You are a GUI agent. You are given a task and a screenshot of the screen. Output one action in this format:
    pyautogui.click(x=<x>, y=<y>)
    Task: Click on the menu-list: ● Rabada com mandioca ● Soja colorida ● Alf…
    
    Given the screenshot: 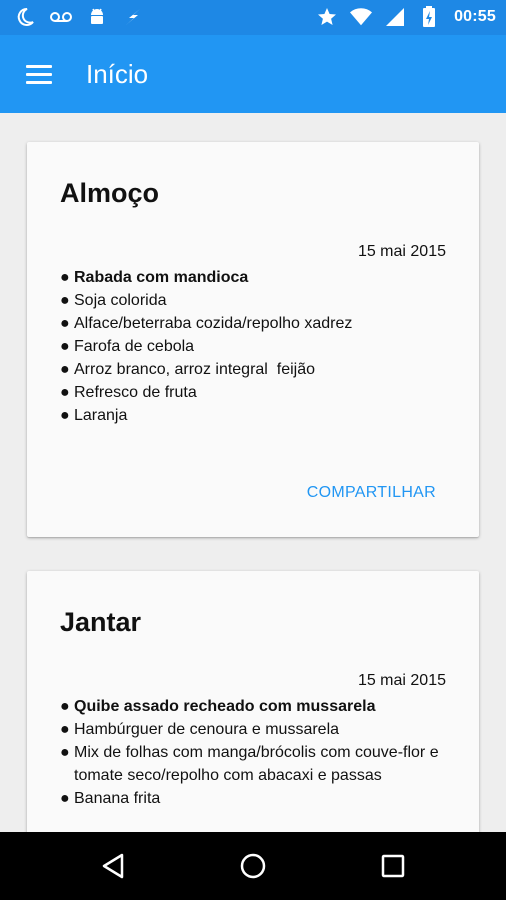 What is the action you would take?
    pyautogui.click(x=253, y=346)
    